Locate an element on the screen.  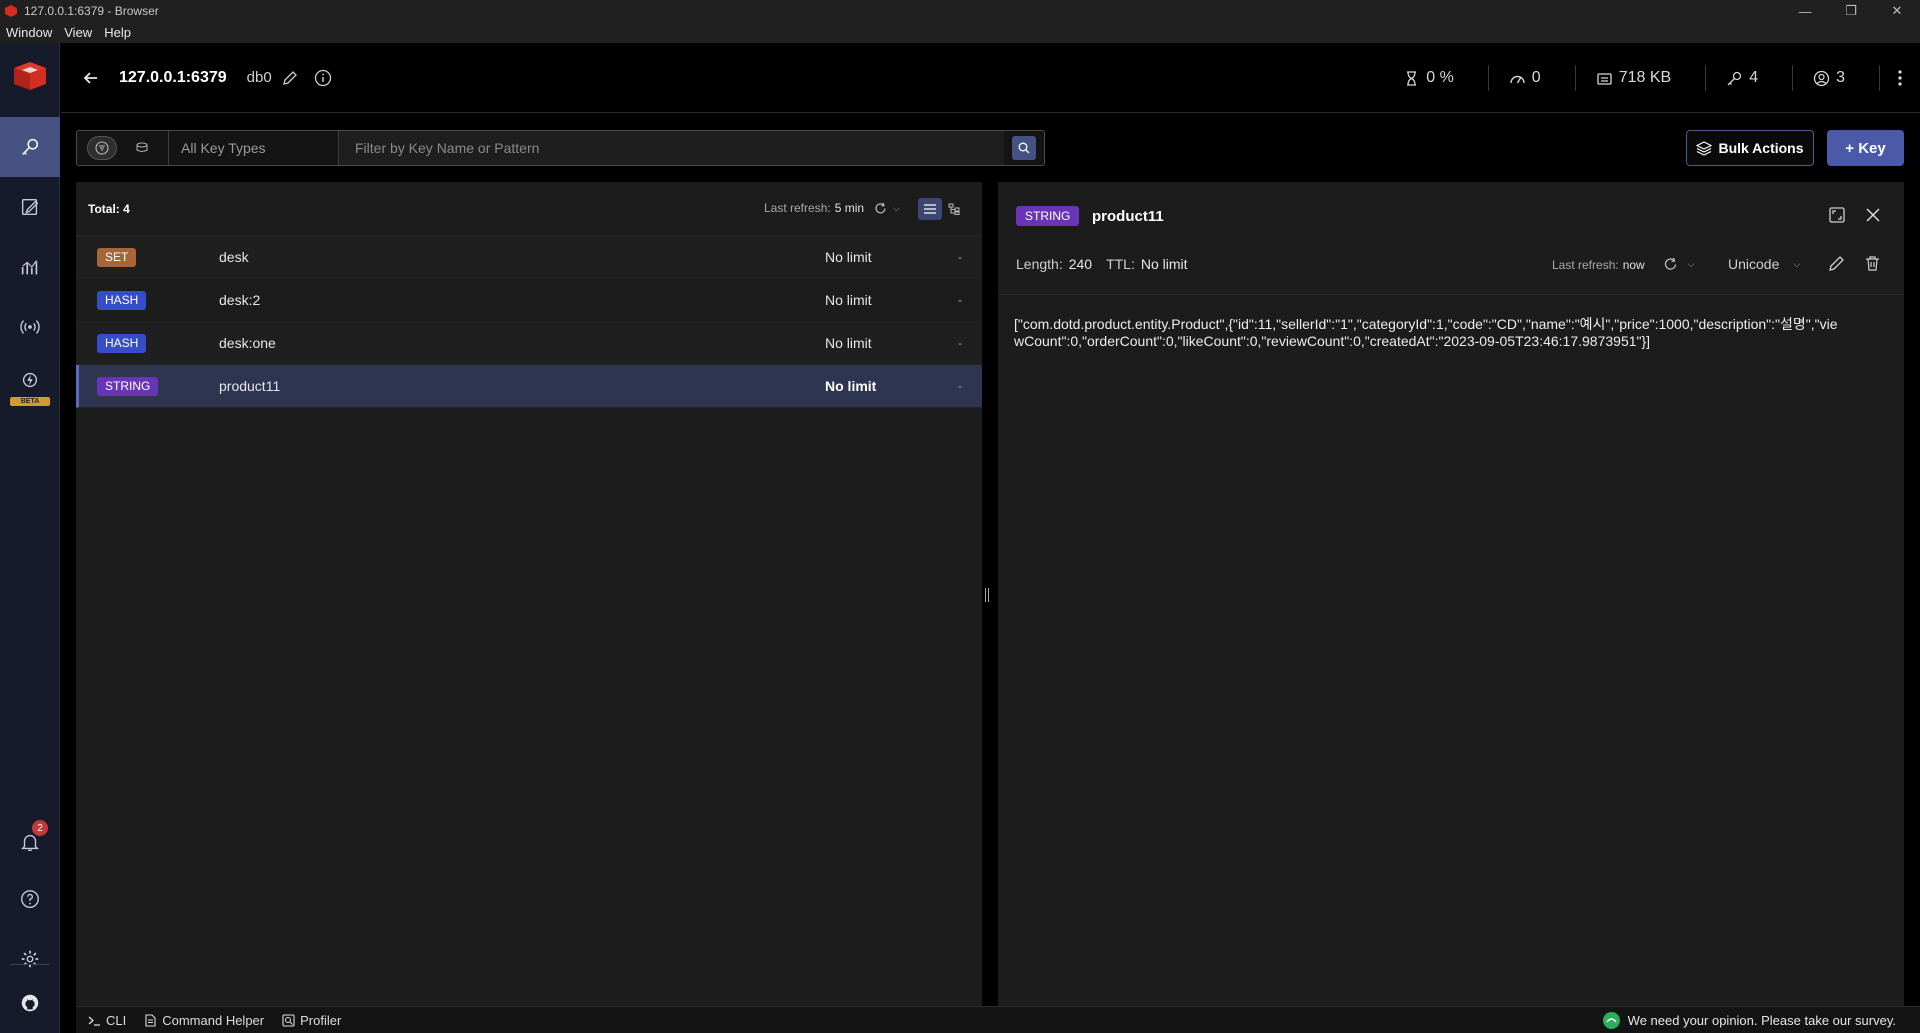
survey-icon is located at coordinates (1611, 1020).